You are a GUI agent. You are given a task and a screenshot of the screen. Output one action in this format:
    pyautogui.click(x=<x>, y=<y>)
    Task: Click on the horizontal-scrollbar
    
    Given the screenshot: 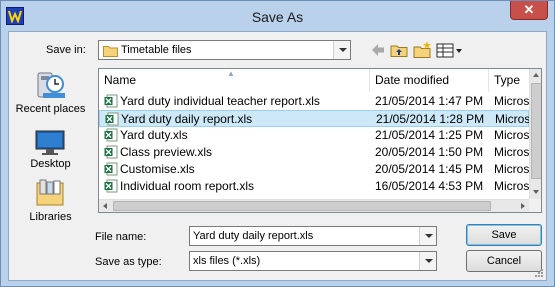 What is the action you would take?
    pyautogui.click(x=314, y=205)
    